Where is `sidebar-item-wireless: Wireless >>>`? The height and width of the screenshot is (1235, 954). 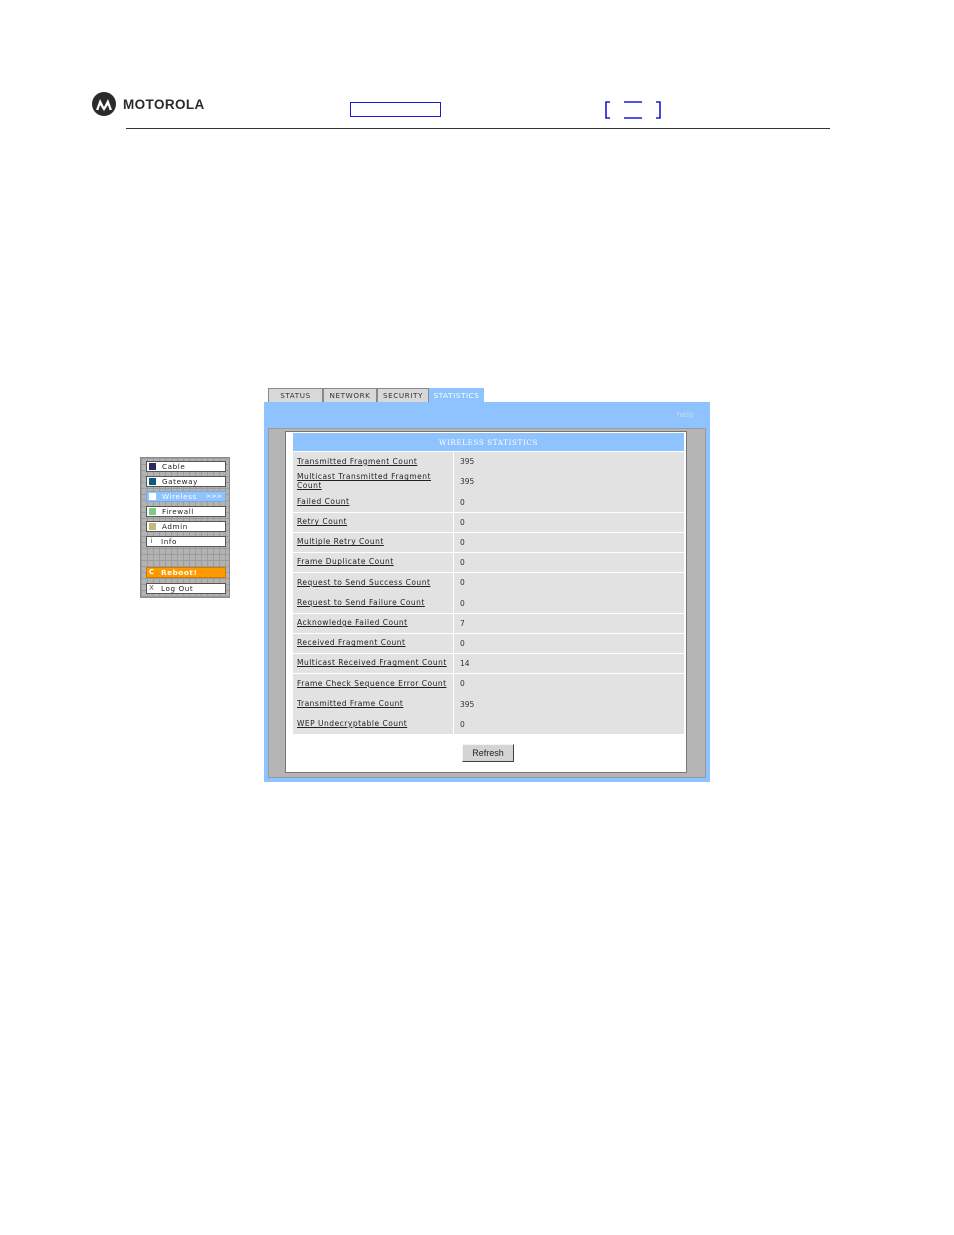
sidebar-item-wireless: Wireless >>> is located at coordinates (186, 496).